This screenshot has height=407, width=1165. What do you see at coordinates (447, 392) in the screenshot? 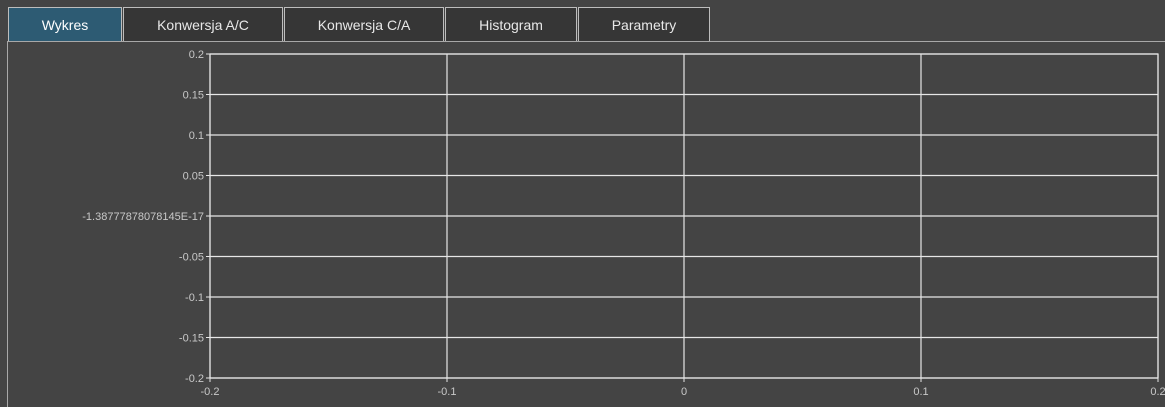
I see `x-tick-label: -0.1` at bounding box center [447, 392].